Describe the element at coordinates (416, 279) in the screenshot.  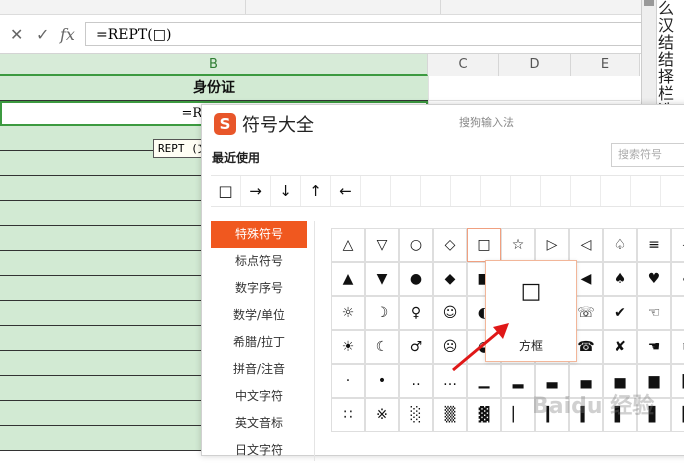
I see `symbol-cell: ●` at that location.